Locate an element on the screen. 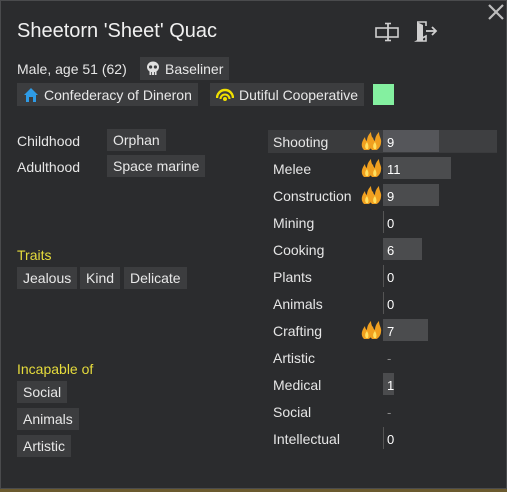 The height and width of the screenshot is (492, 507). skill-label: Animals is located at coordinates (298, 304).